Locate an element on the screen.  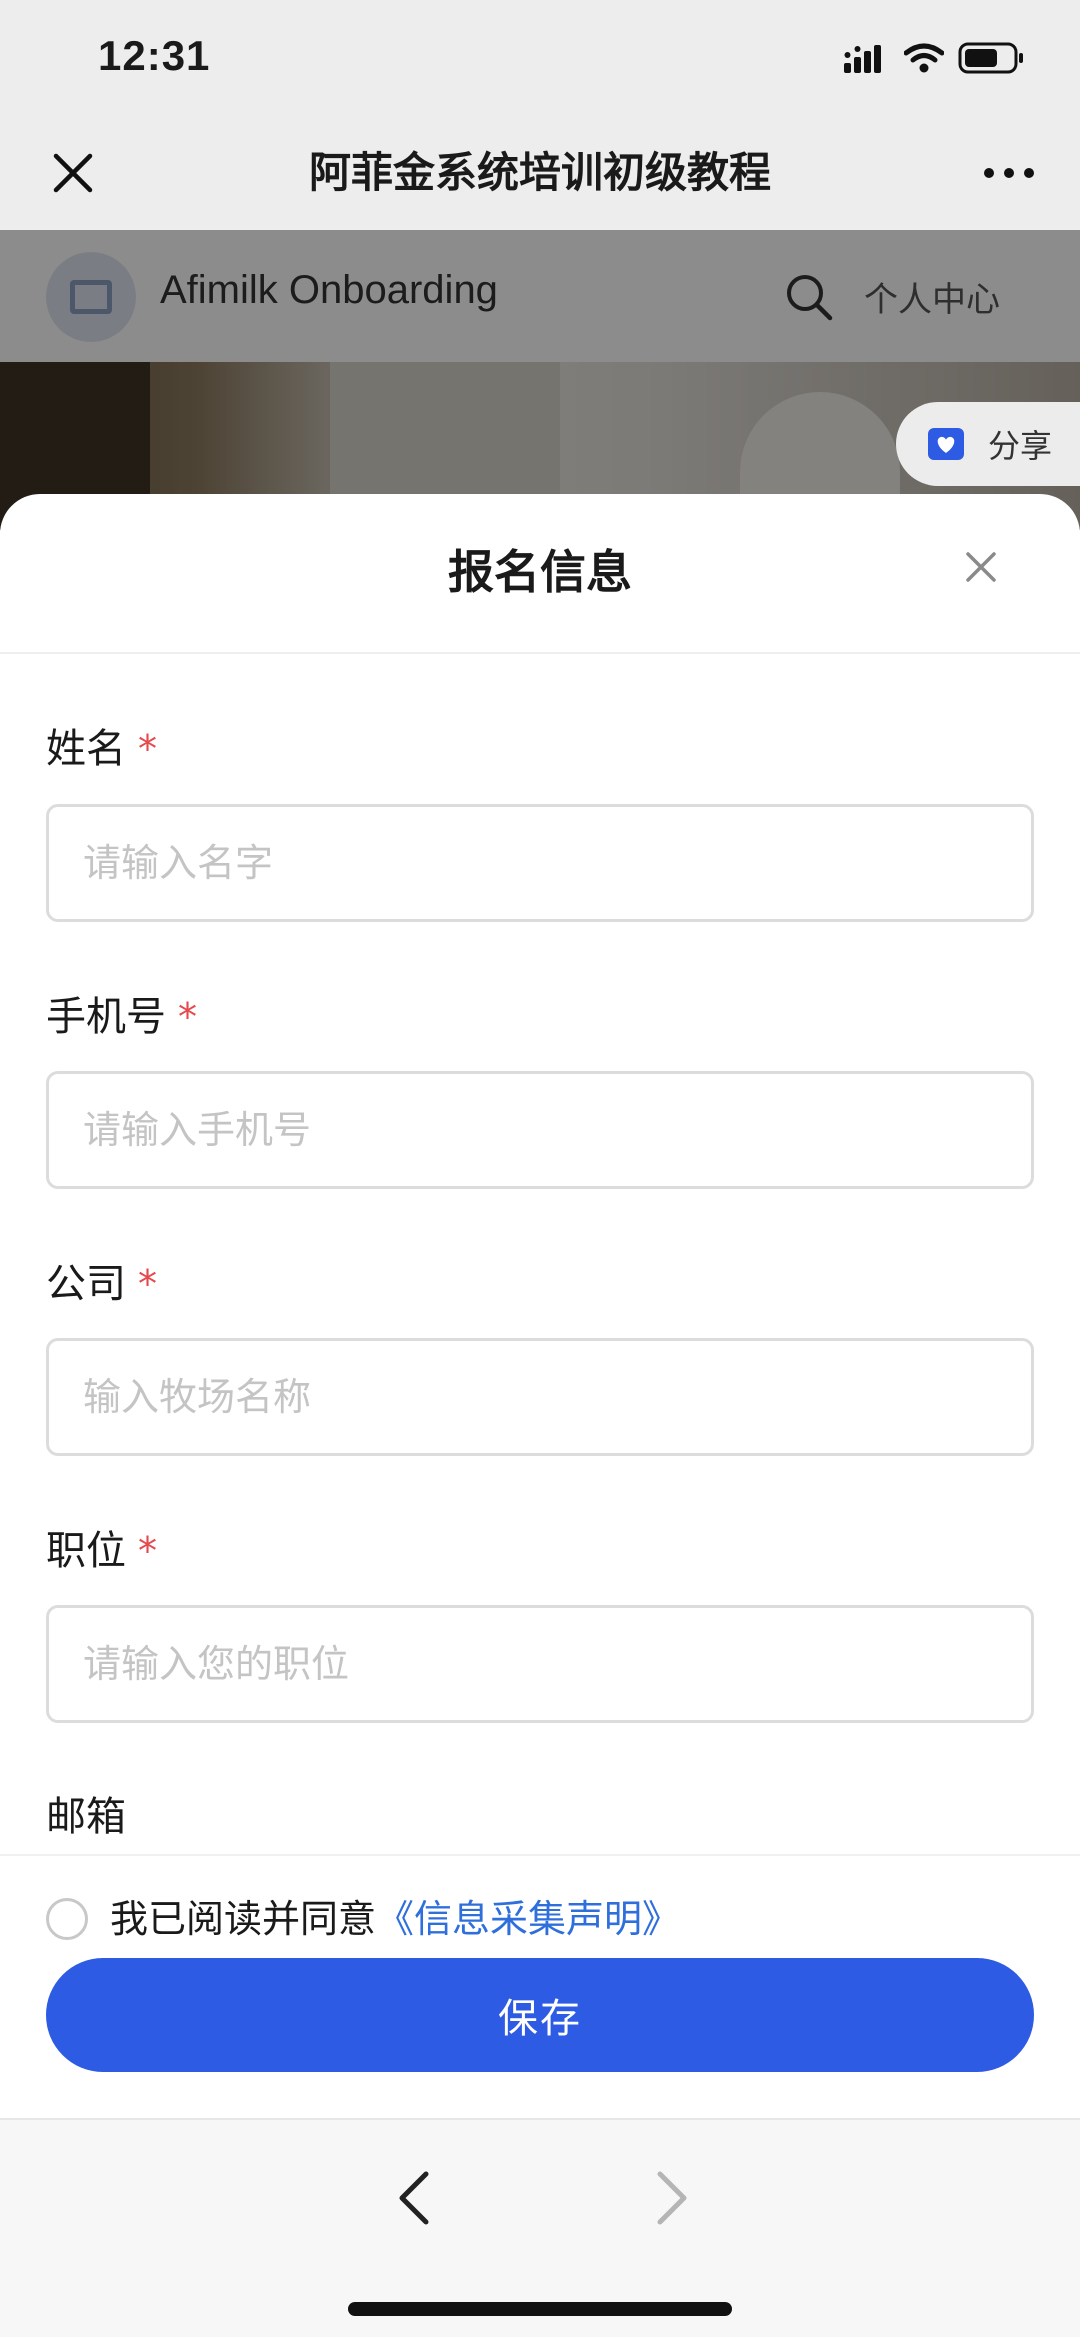
name-input is located at coordinates (540, 863).